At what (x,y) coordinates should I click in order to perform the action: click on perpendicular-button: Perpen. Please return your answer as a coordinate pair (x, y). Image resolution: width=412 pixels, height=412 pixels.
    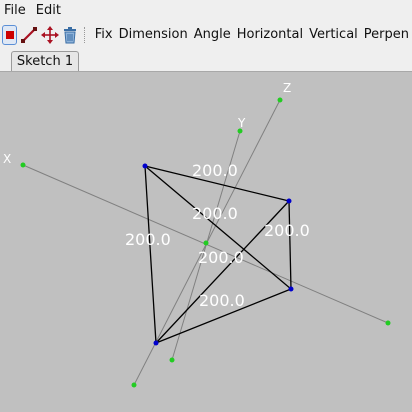
    Looking at the image, I should click on (386, 35).